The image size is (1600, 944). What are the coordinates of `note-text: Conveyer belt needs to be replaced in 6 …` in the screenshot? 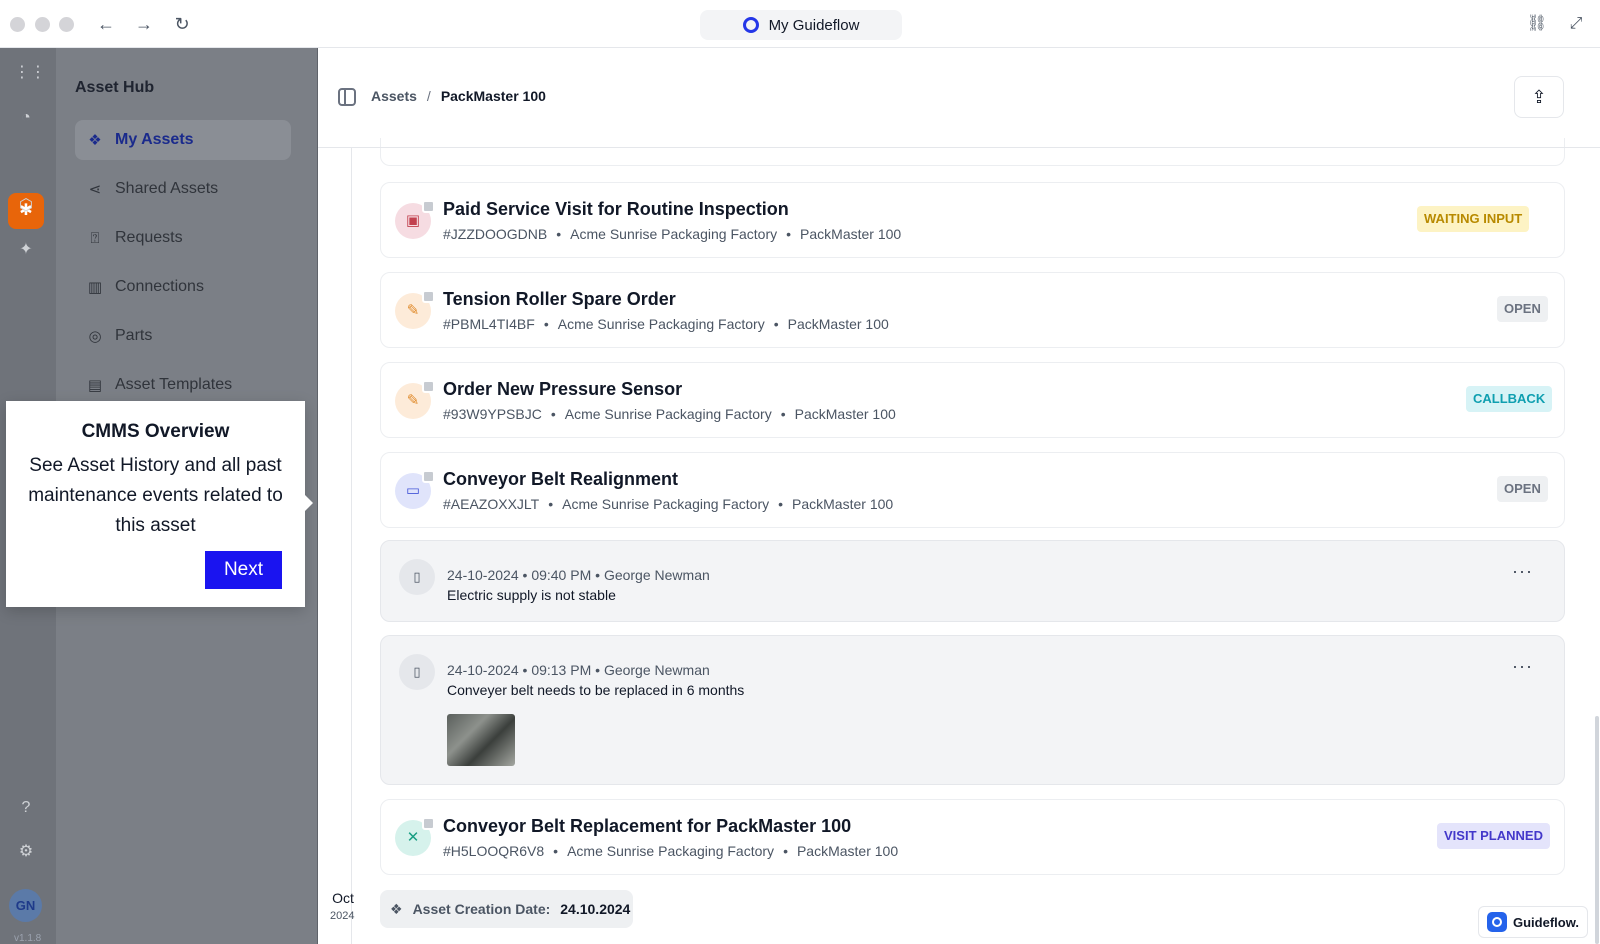 It's located at (596, 690).